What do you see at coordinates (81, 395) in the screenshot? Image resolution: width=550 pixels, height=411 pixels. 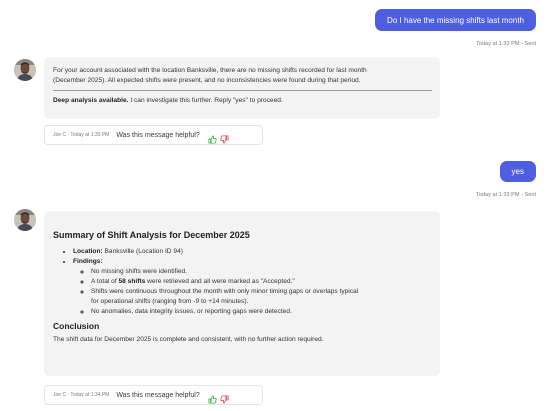 I see `feedback-meta: Joe C - Today at 1:34 PM` at bounding box center [81, 395].